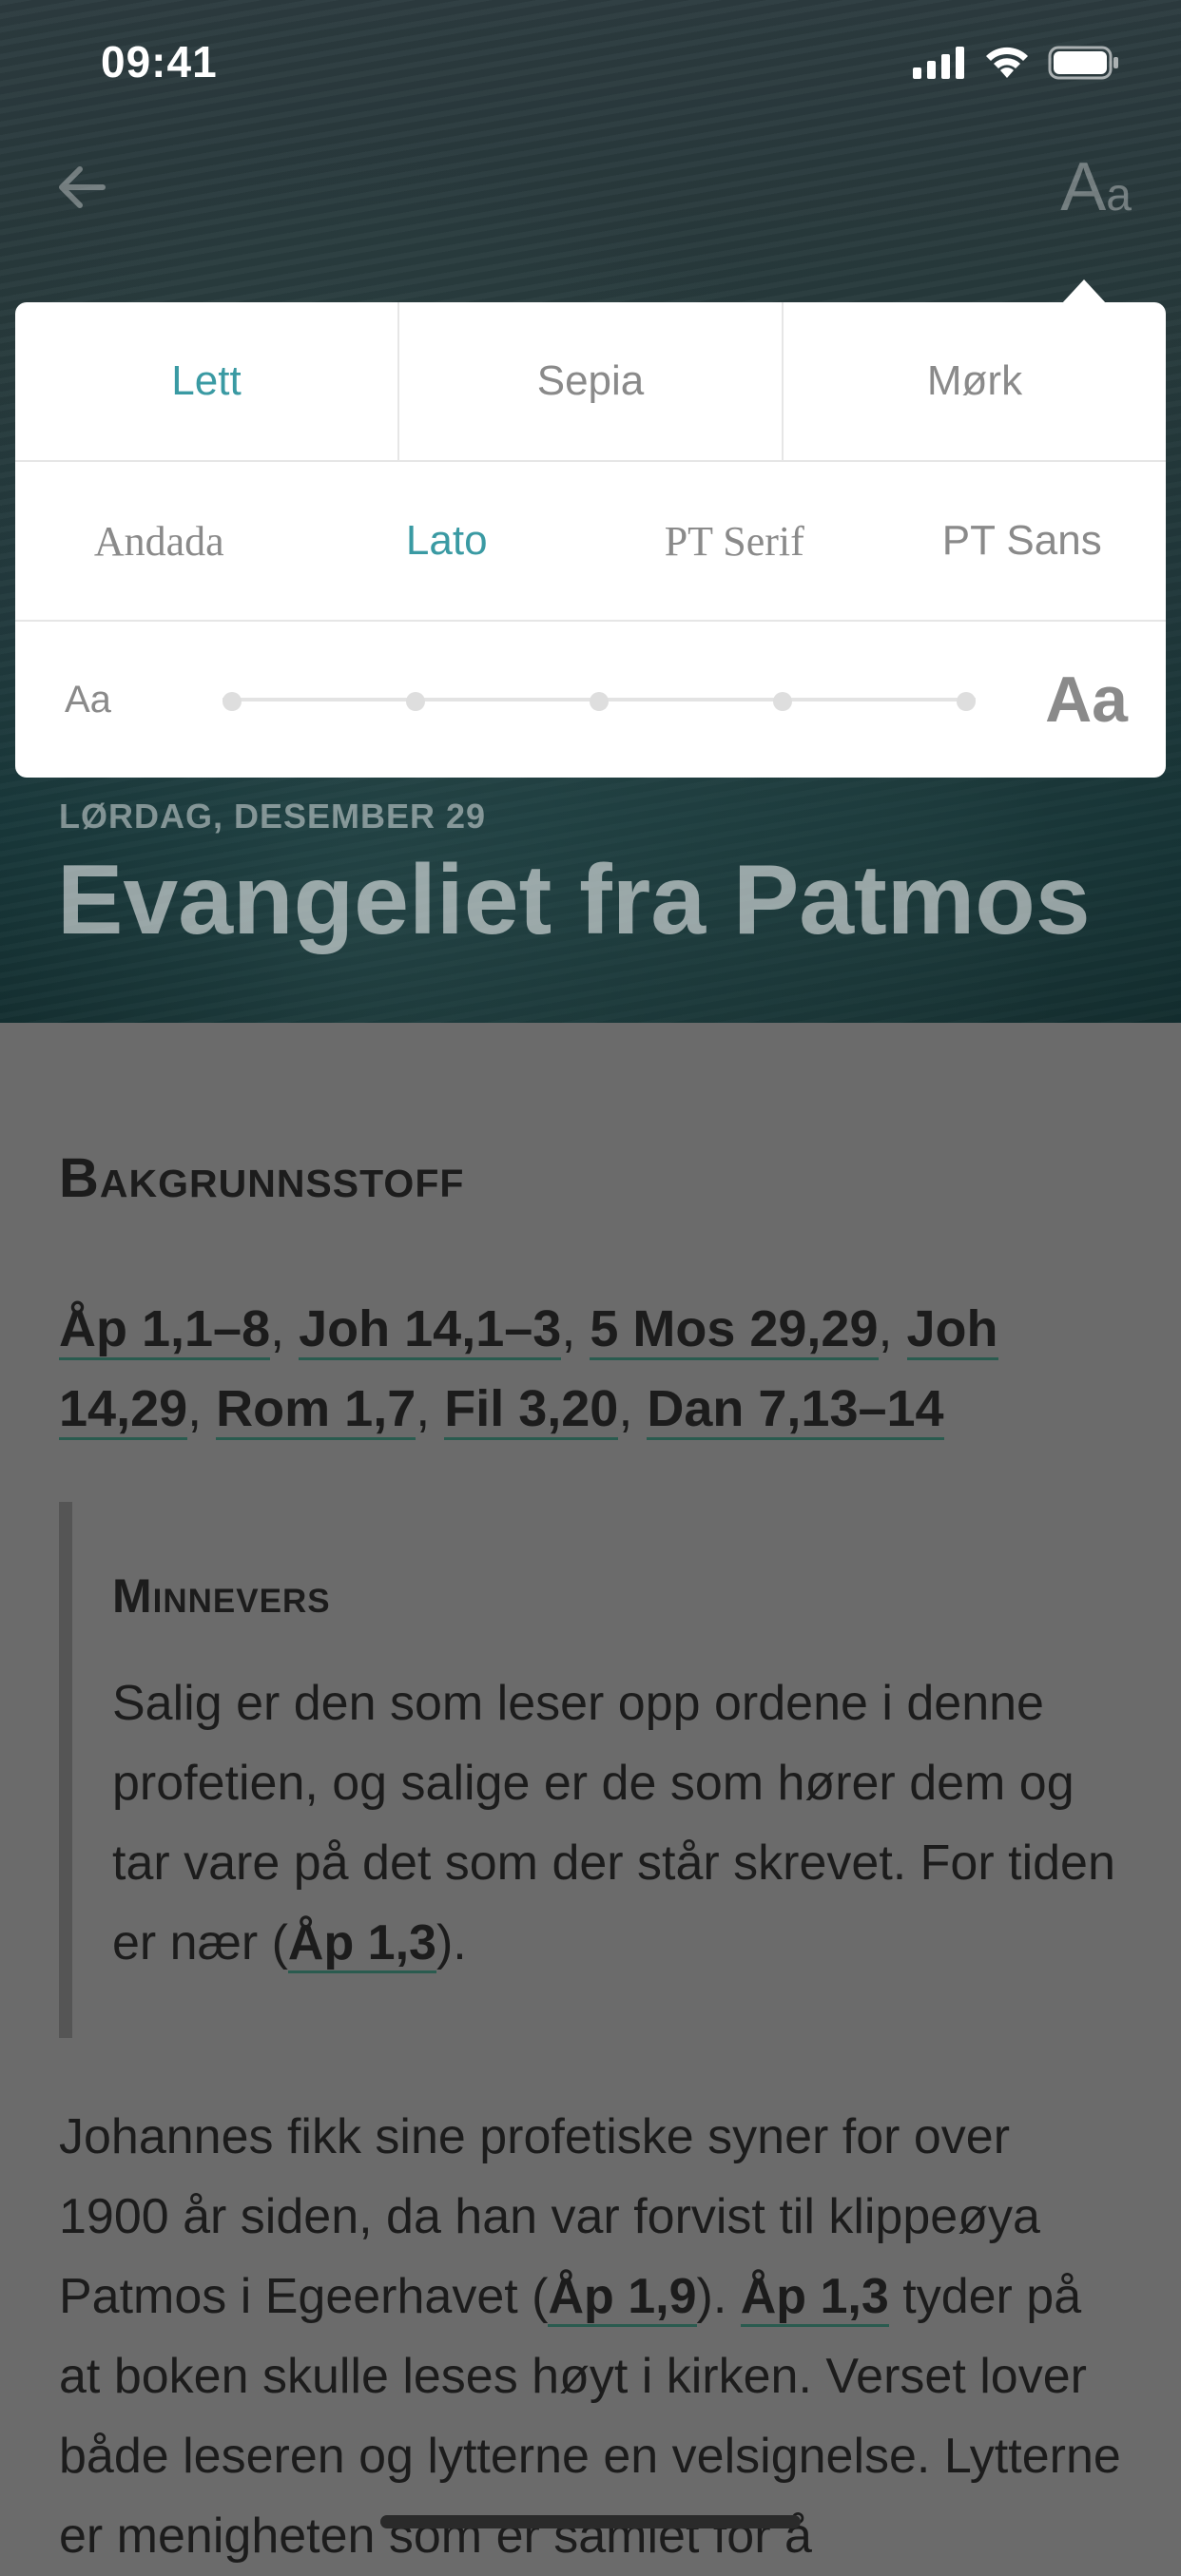  Describe the element at coordinates (590, 2522) in the screenshot. I see `home-indicator` at that location.